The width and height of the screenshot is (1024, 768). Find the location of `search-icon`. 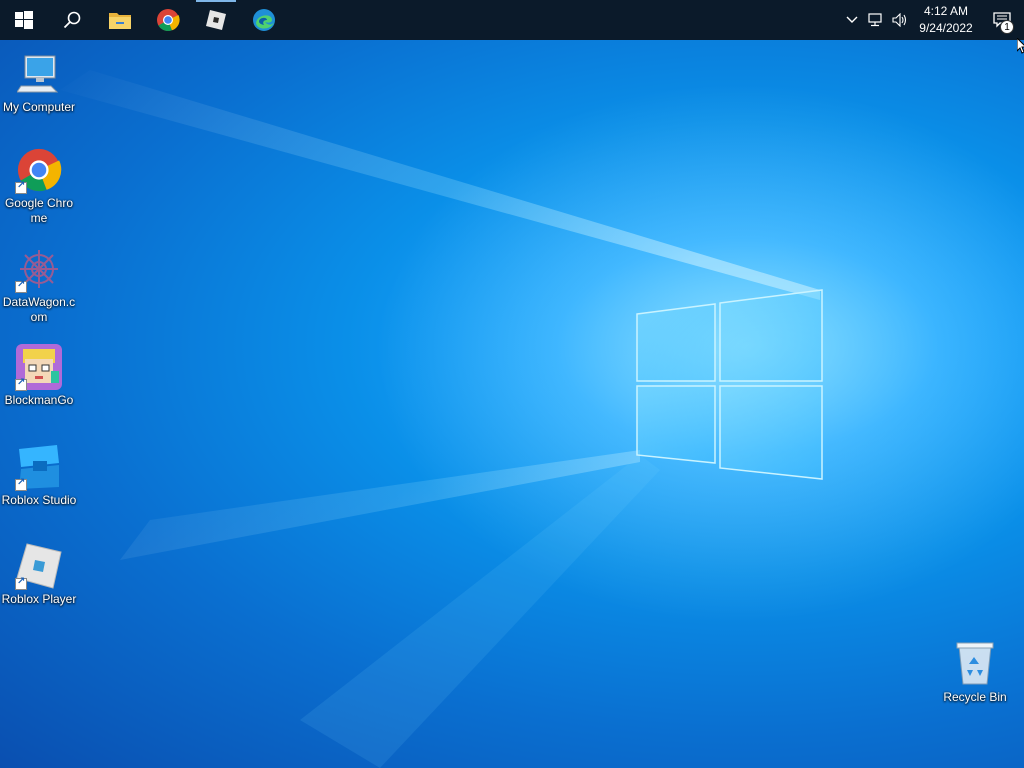

search-icon is located at coordinates (72, 20).